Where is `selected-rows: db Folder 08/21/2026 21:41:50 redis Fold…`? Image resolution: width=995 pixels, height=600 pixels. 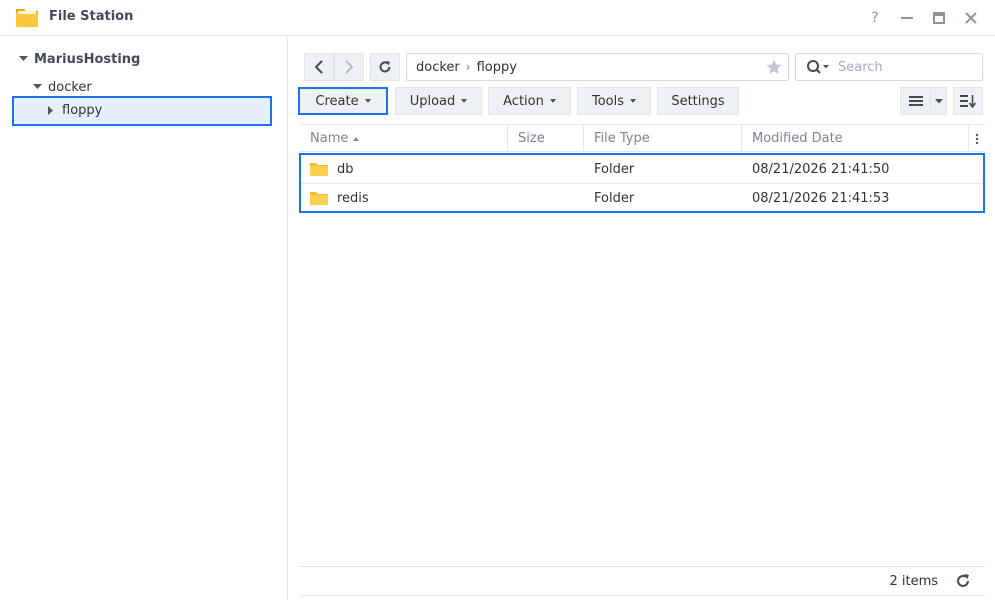
selected-rows: db Folder 08/21/2026 21:41:50 redis Fold… is located at coordinates (642, 183).